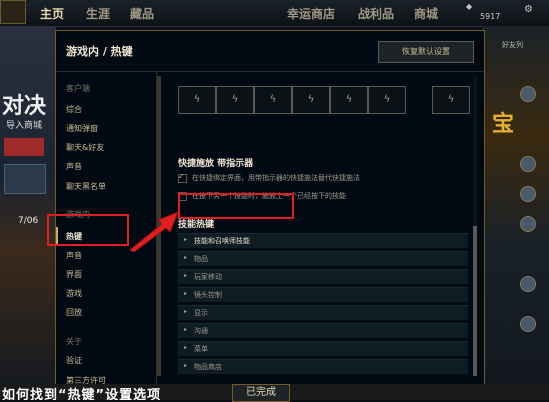  Describe the element at coordinates (323, 348) in the screenshot. I see `list-item-menu: ▸ 菜单` at that location.